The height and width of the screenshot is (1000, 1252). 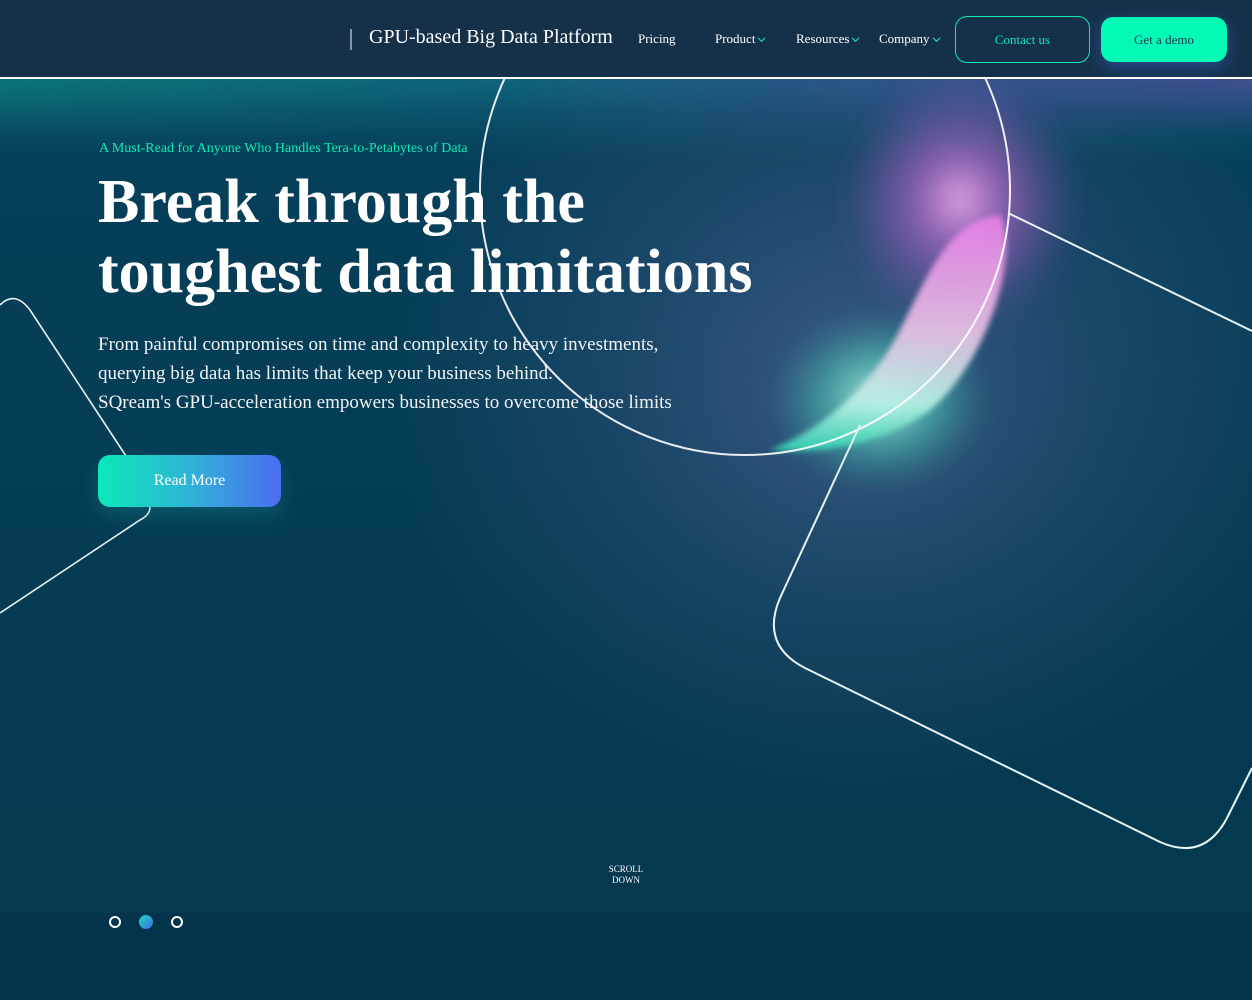 I want to click on nav-label: Product, so click(x=735, y=38).